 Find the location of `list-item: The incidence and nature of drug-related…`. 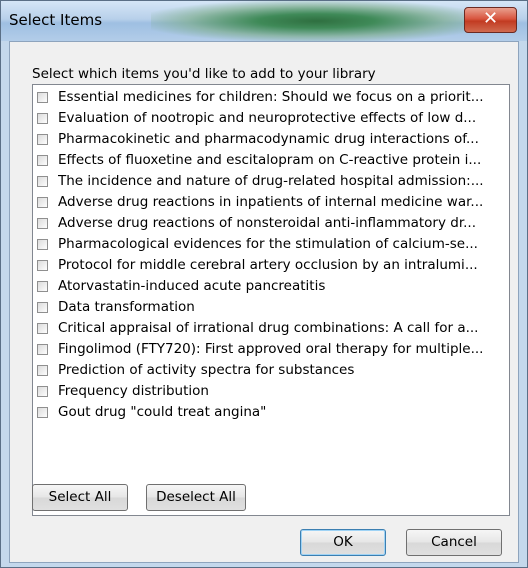

list-item: The incidence and nature of drug-related… is located at coordinates (272, 181).